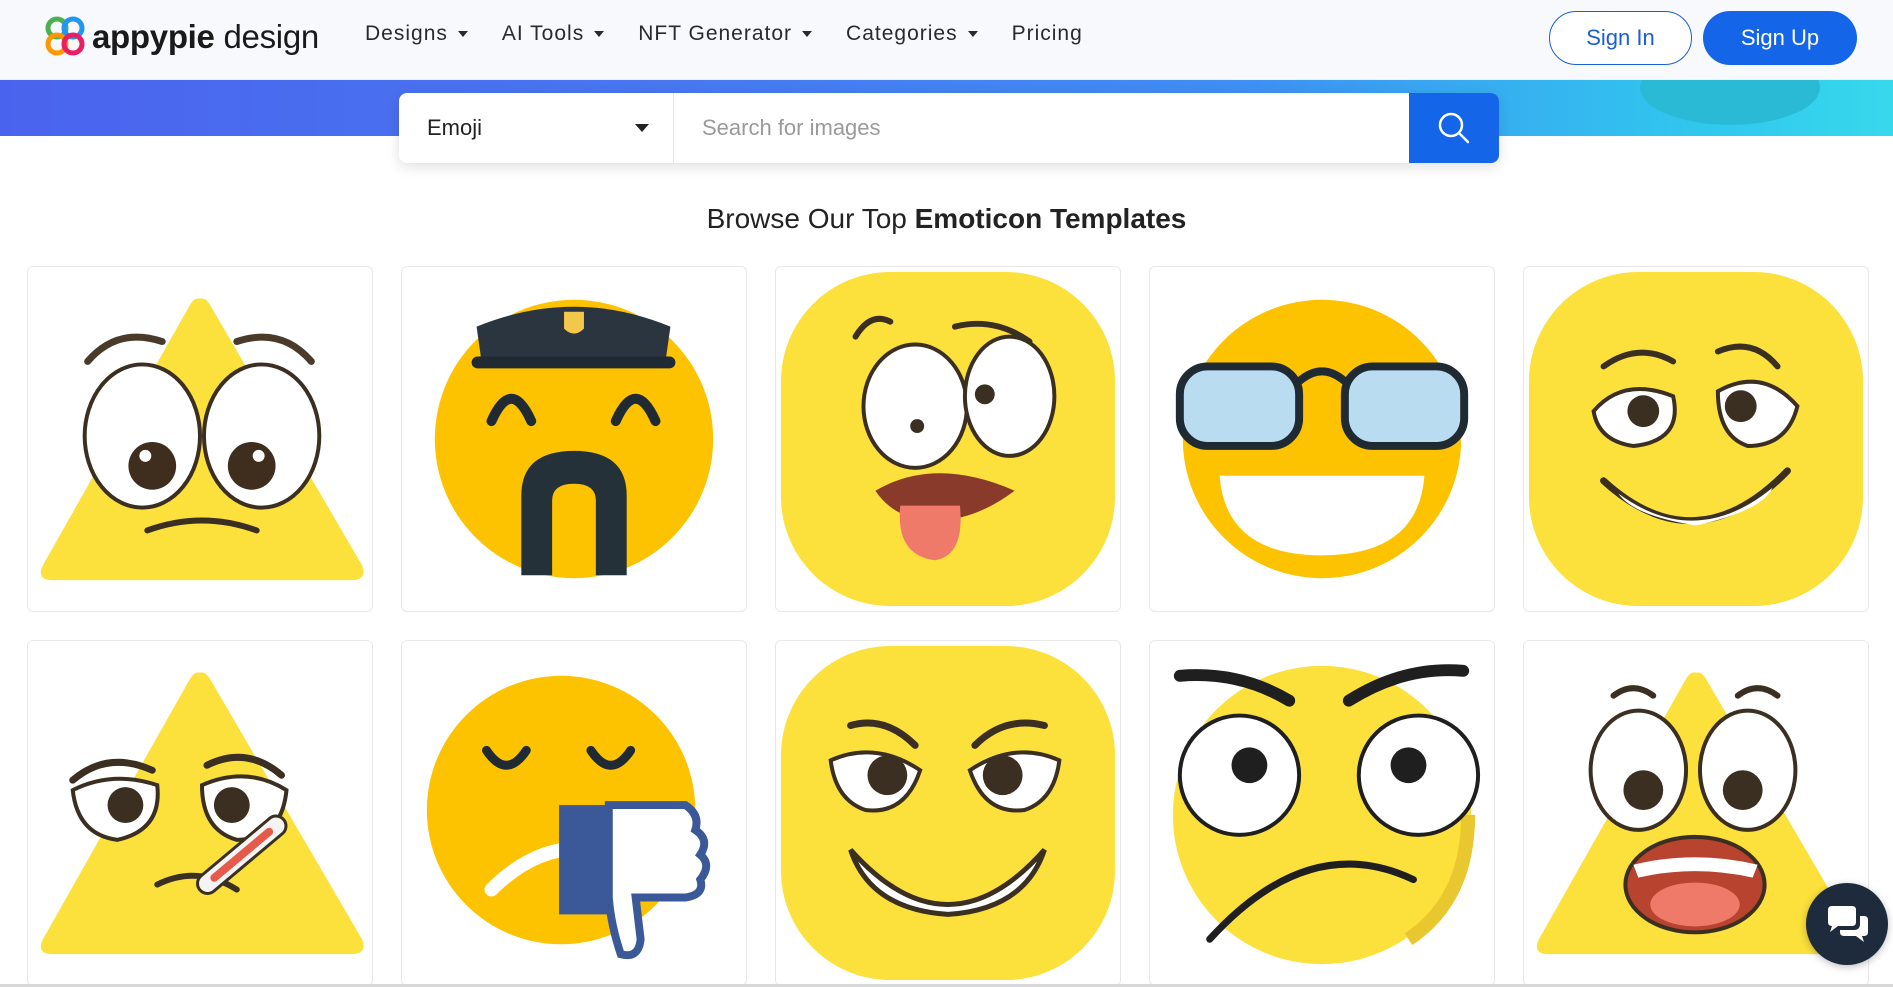 This screenshot has height=987, width=1893. I want to click on template-card-triangle-surprised, so click(200, 439).